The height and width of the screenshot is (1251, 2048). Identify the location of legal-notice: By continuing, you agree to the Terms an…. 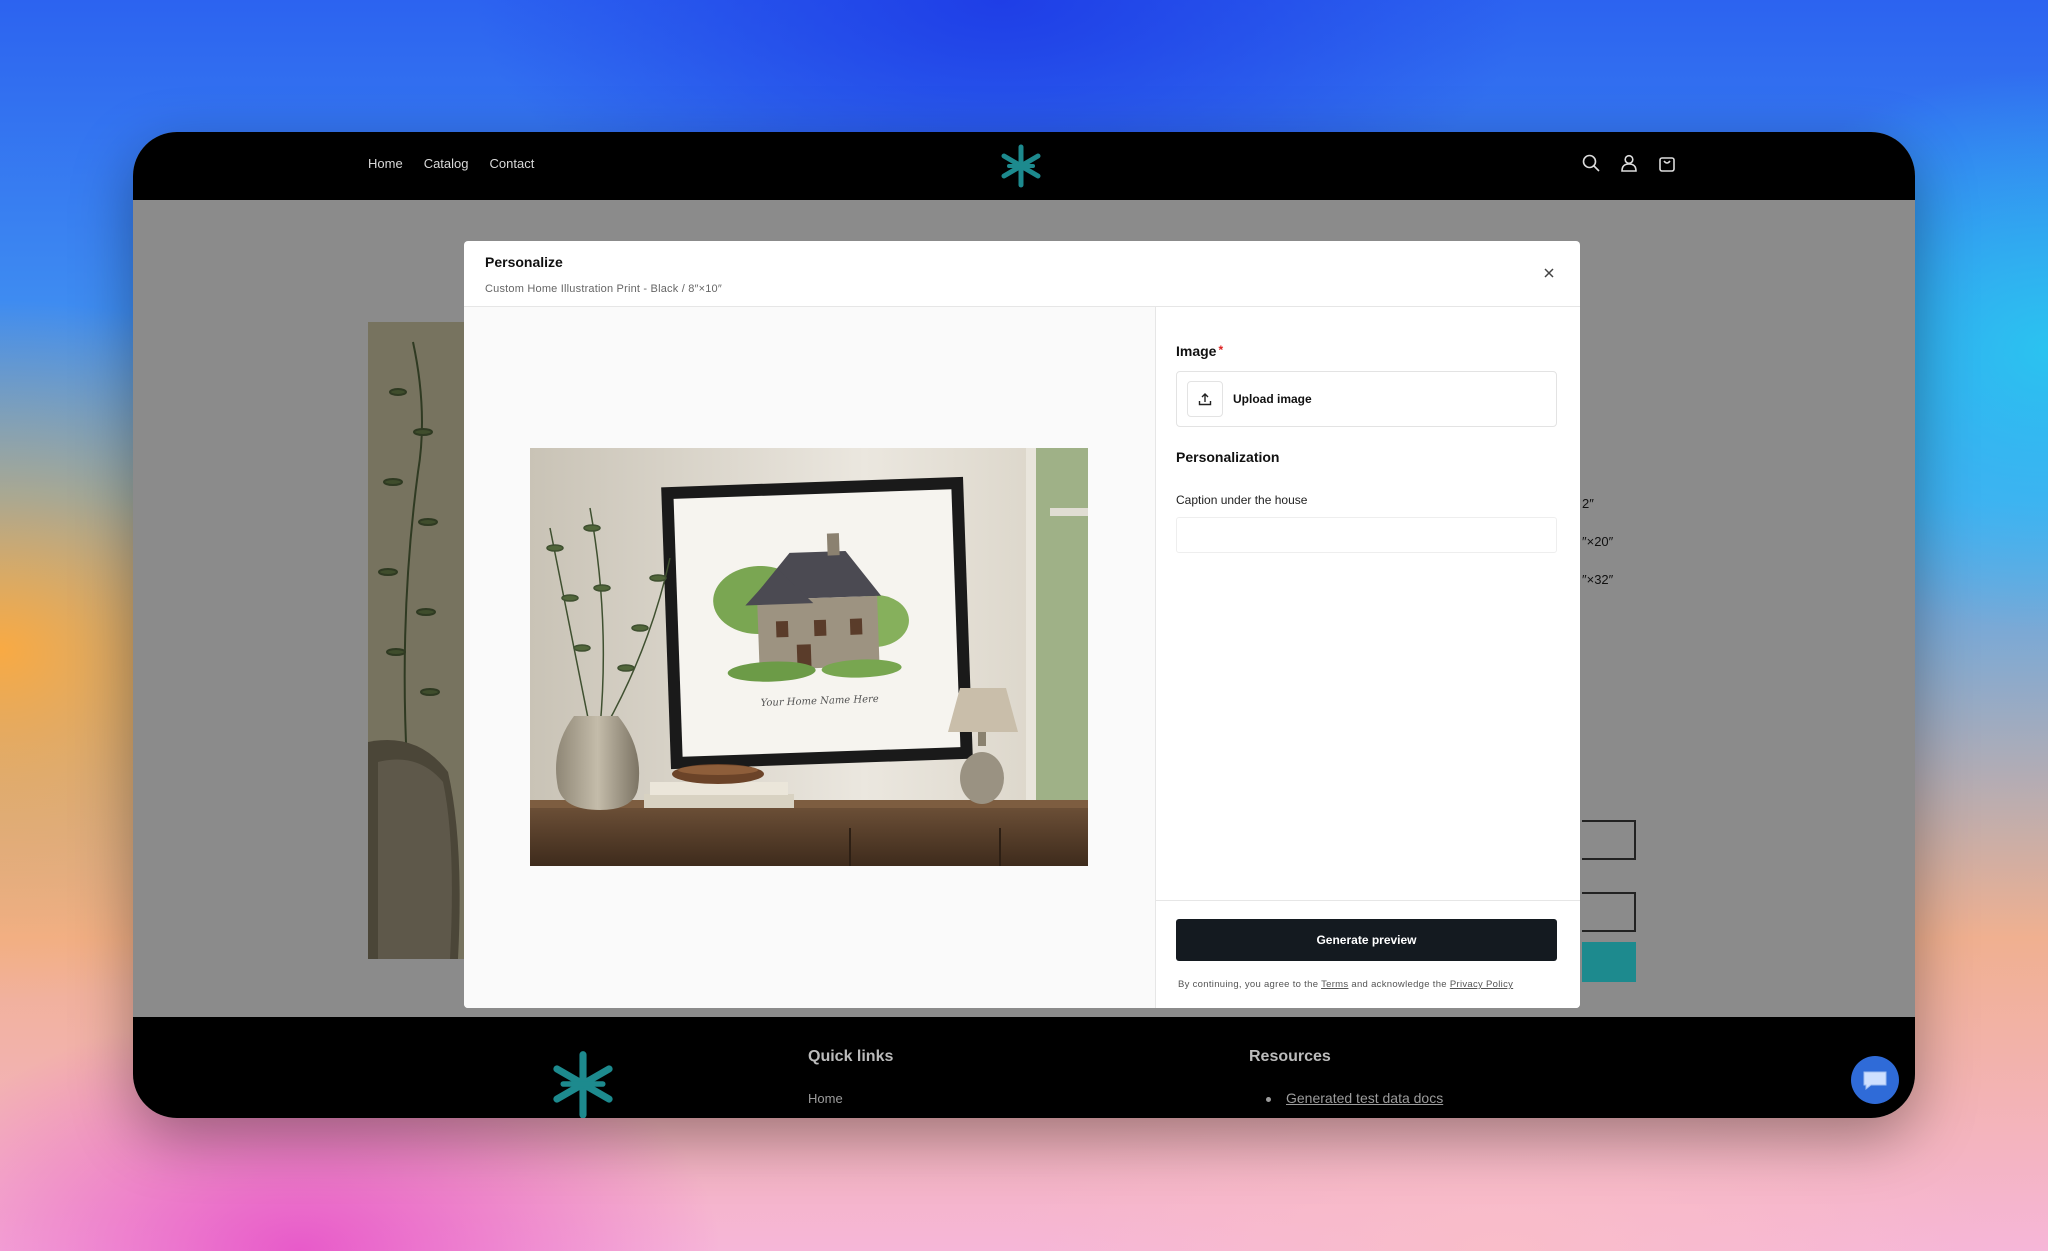
(1345, 984).